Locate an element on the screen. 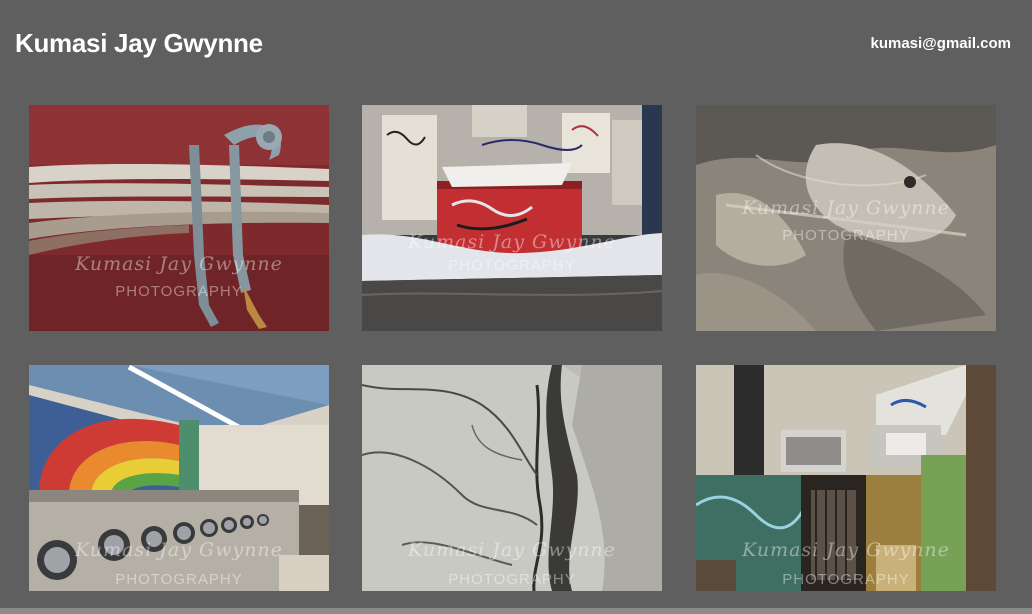 This screenshot has width=1032, height=614. gallery-photo-plaster: Kumasi Jay Gwynne PHOTOGRAPHY is located at coordinates (512, 478).